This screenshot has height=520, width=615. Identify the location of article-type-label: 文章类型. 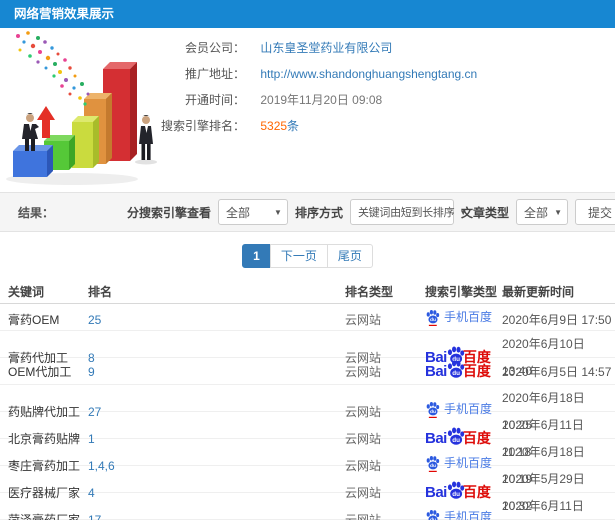
(484, 212).